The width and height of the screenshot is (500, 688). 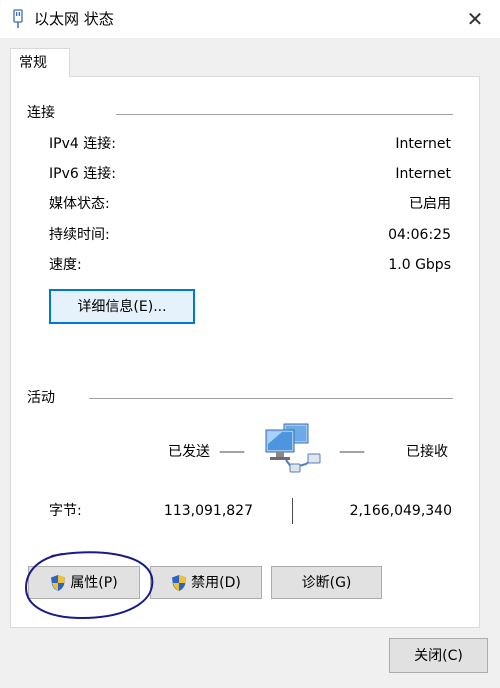 What do you see at coordinates (89, 585) in the screenshot?
I see `annotation-circle` at bounding box center [89, 585].